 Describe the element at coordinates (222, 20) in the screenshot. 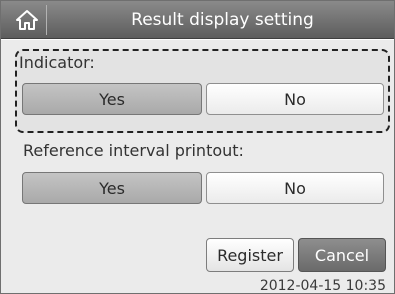

I see `page-title: Result display setting` at that location.